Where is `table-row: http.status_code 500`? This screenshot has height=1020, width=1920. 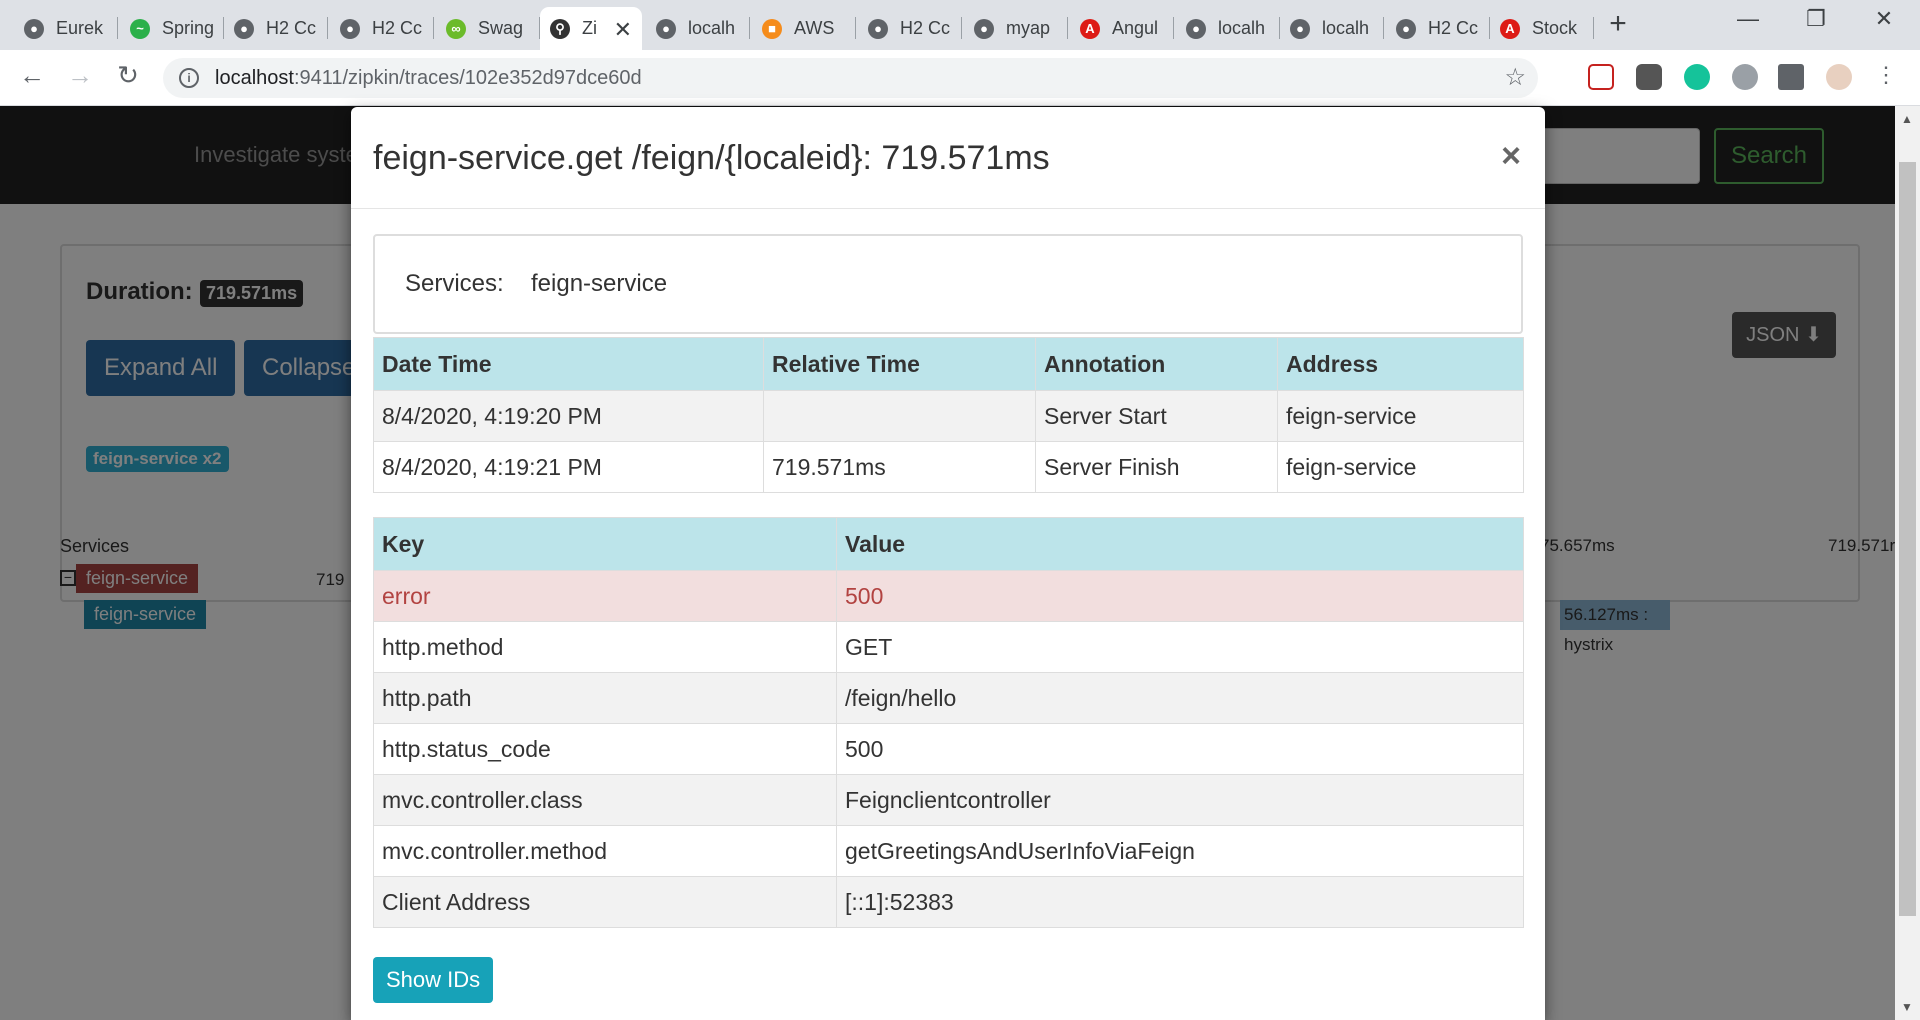
table-row: http.status_code 500 is located at coordinates (948, 749).